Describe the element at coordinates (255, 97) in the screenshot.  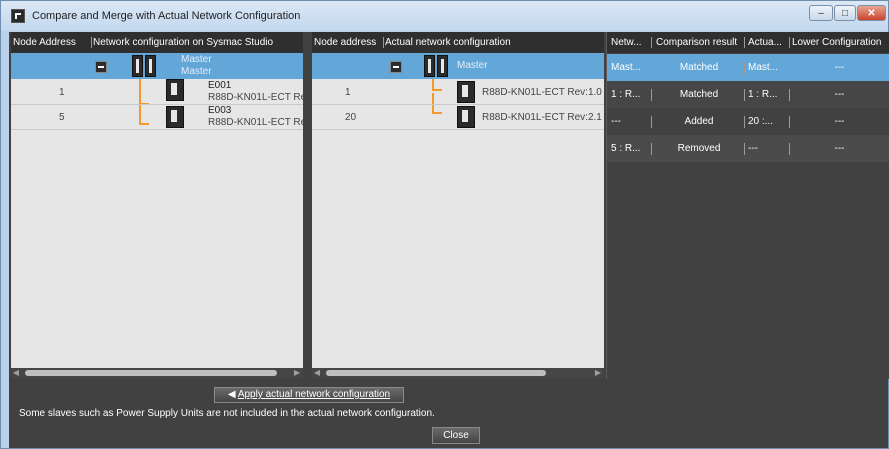
I see `node-device-e001: R88D-KN01L-ECT Re` at that location.